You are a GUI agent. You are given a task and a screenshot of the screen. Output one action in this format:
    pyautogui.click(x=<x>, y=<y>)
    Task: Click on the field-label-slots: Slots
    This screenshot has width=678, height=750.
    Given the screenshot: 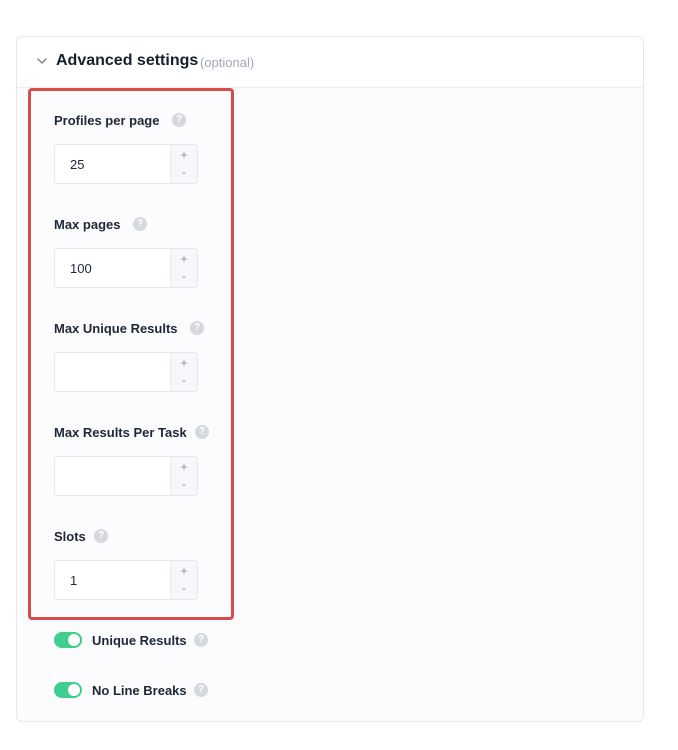 What is the action you would take?
    pyautogui.click(x=70, y=536)
    